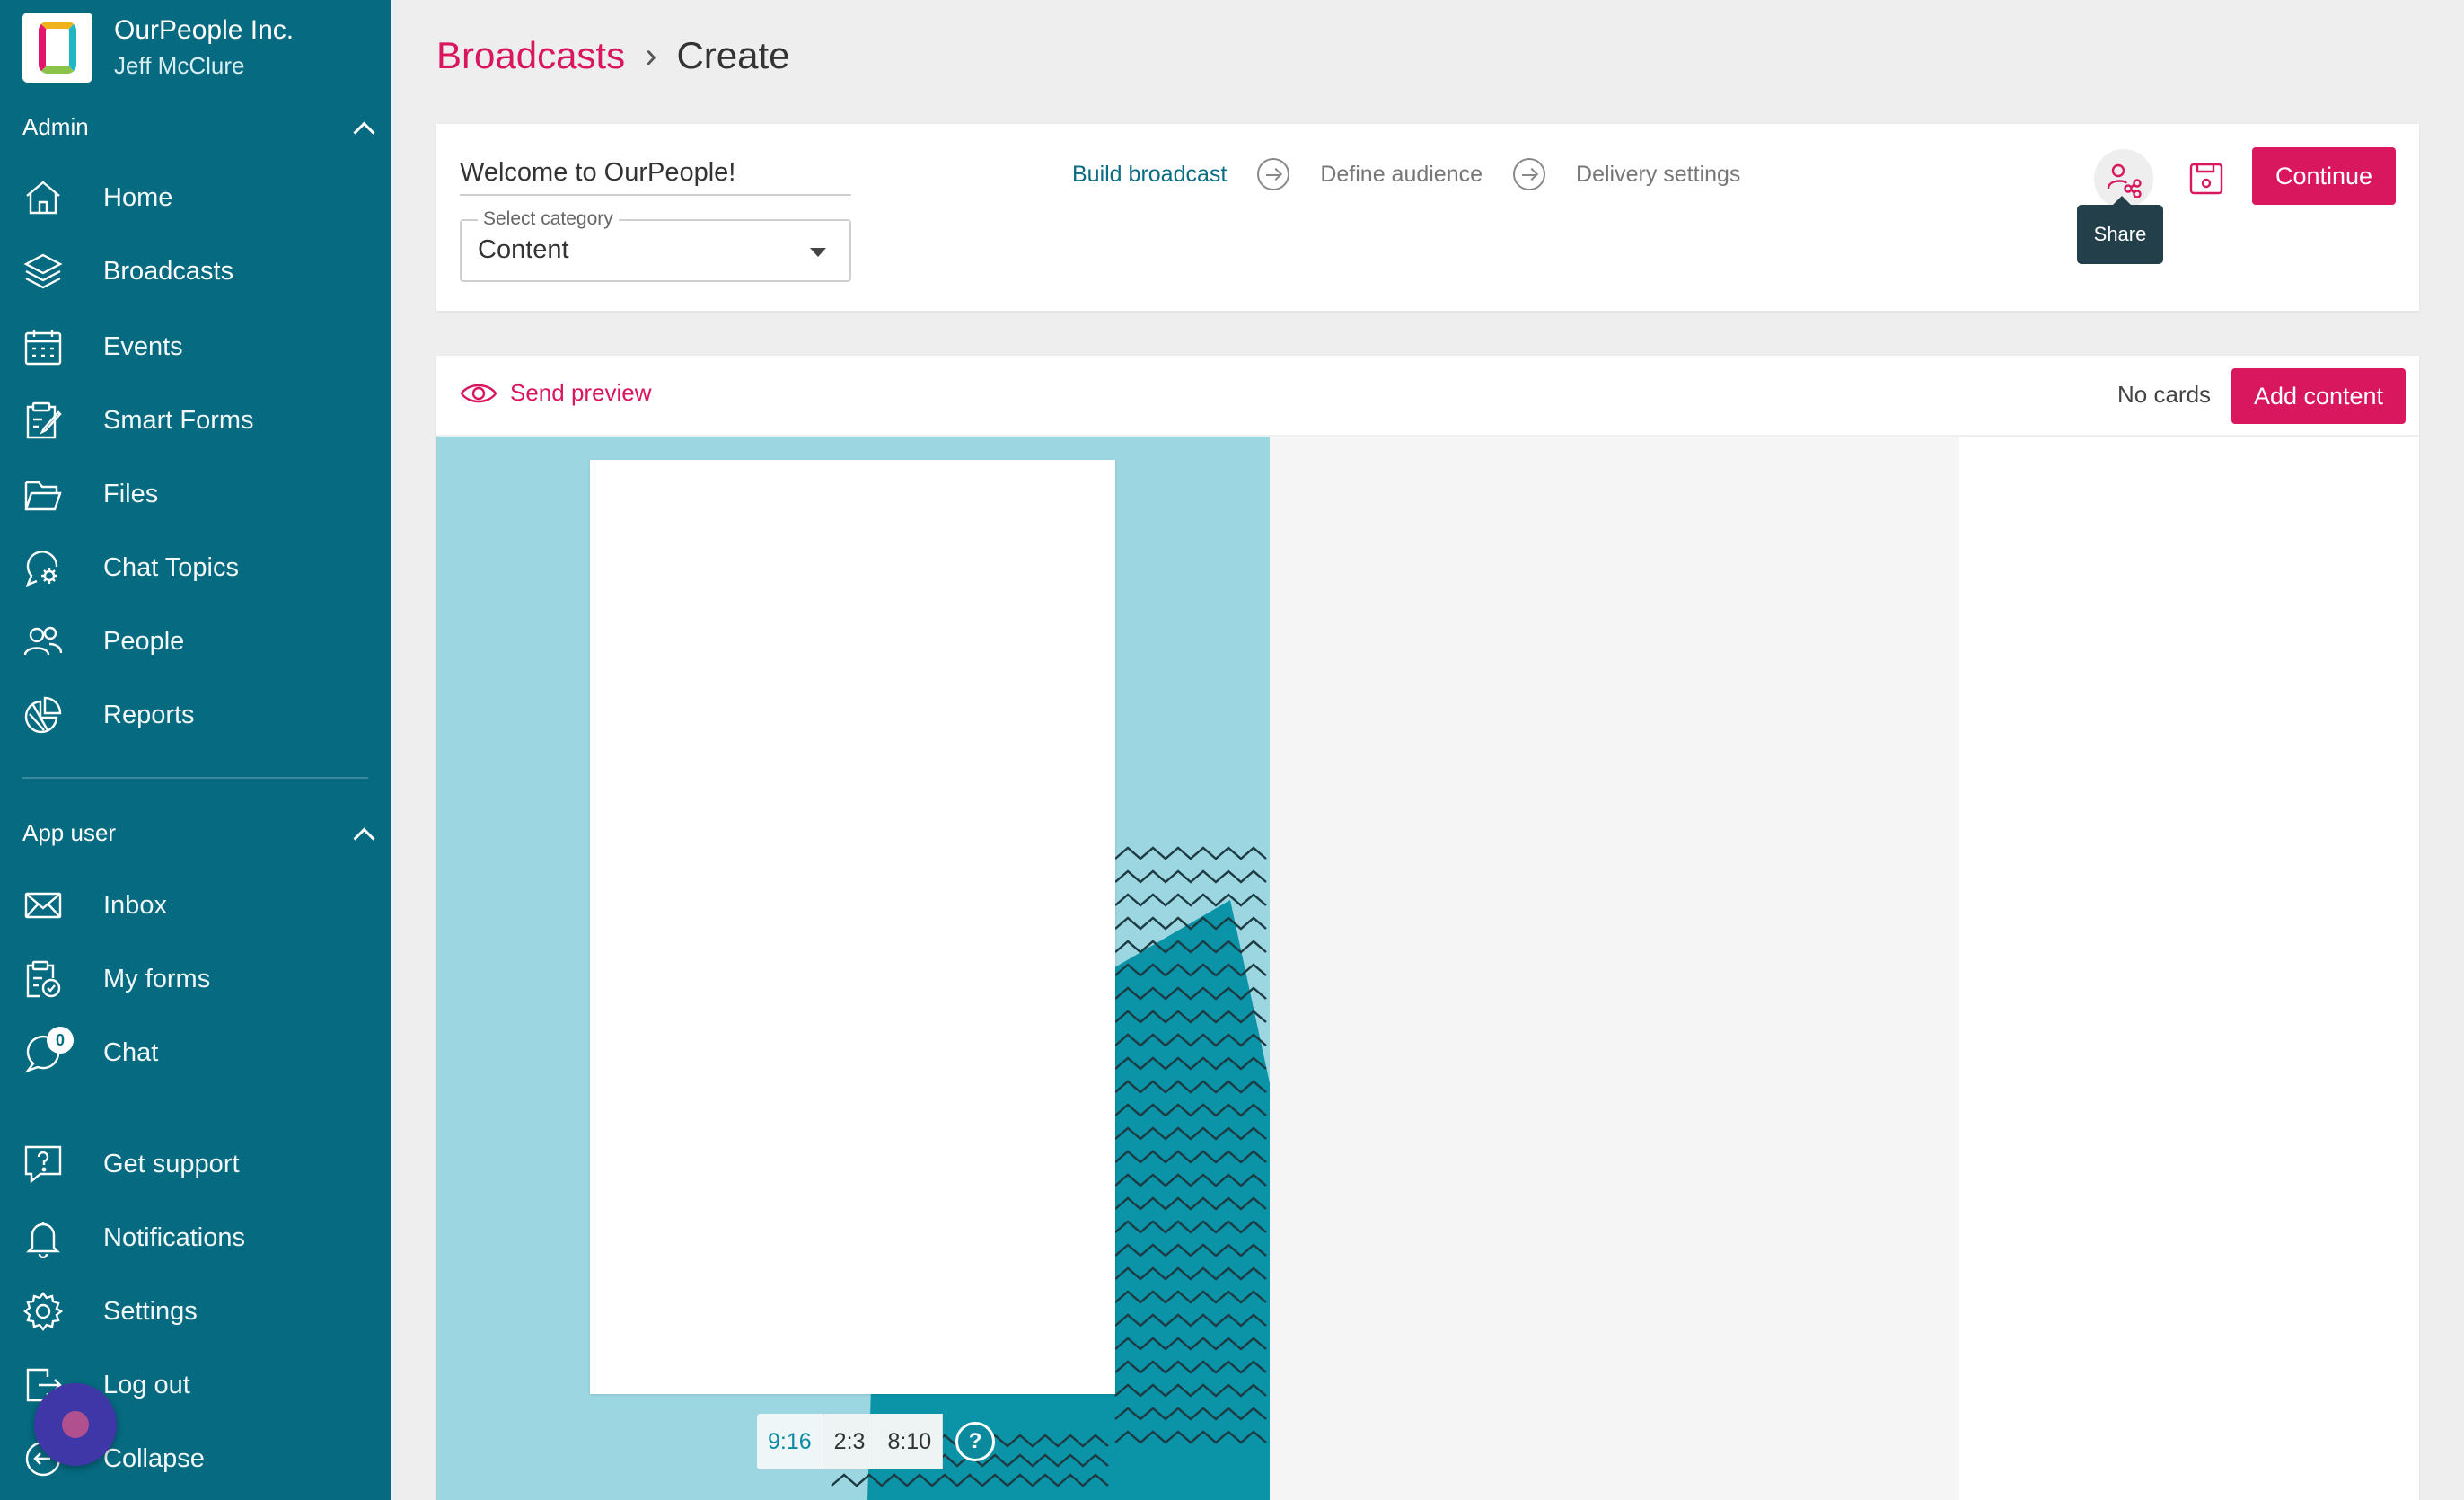 The image size is (2464, 1500). I want to click on chat-bubble-icon: 0, so click(48, 1050).